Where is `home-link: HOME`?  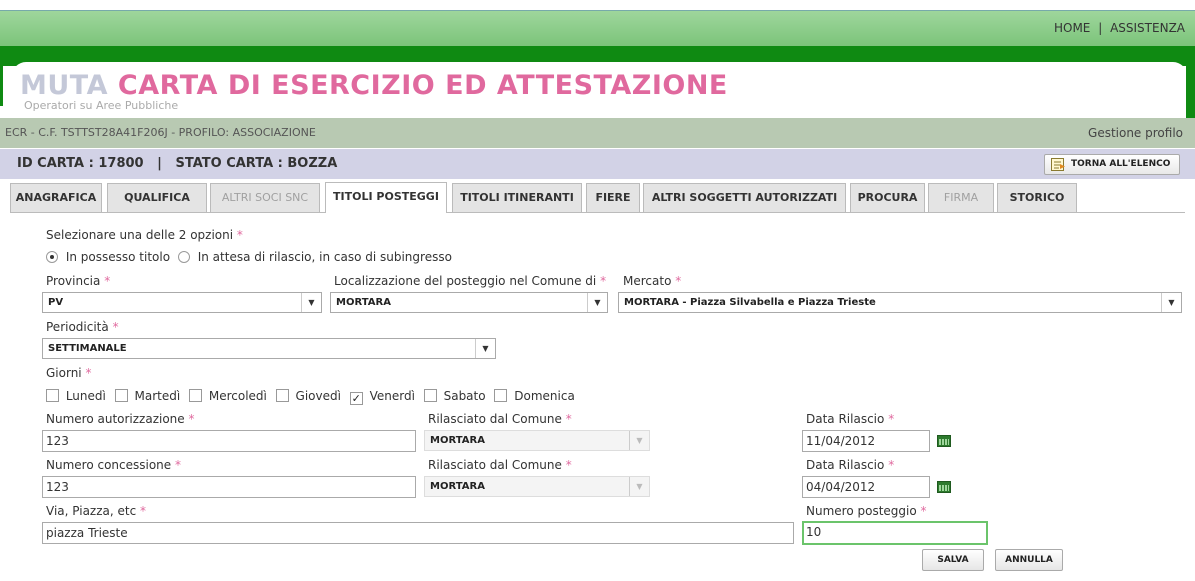
home-link: HOME is located at coordinates (1072, 28).